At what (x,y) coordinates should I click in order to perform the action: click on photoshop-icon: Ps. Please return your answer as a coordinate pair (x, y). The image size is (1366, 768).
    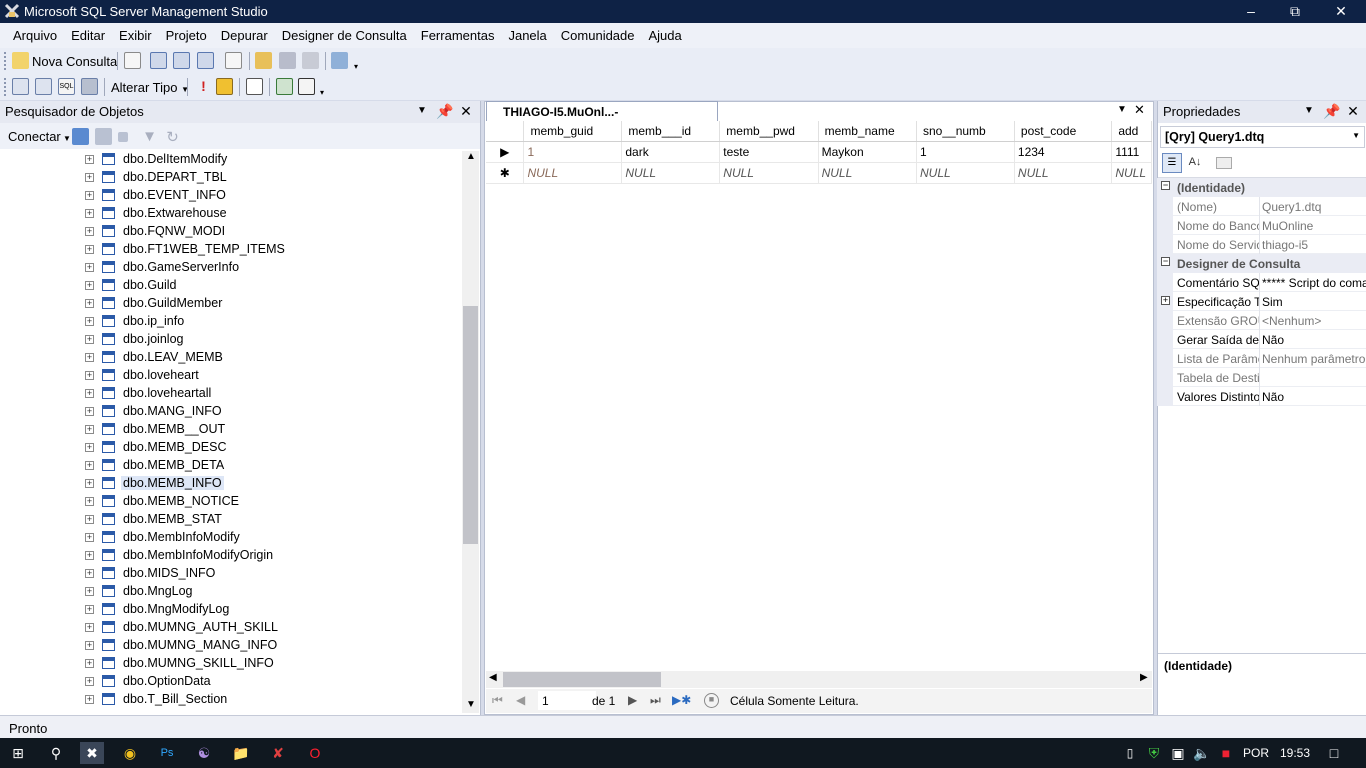
    Looking at the image, I should click on (167, 753).